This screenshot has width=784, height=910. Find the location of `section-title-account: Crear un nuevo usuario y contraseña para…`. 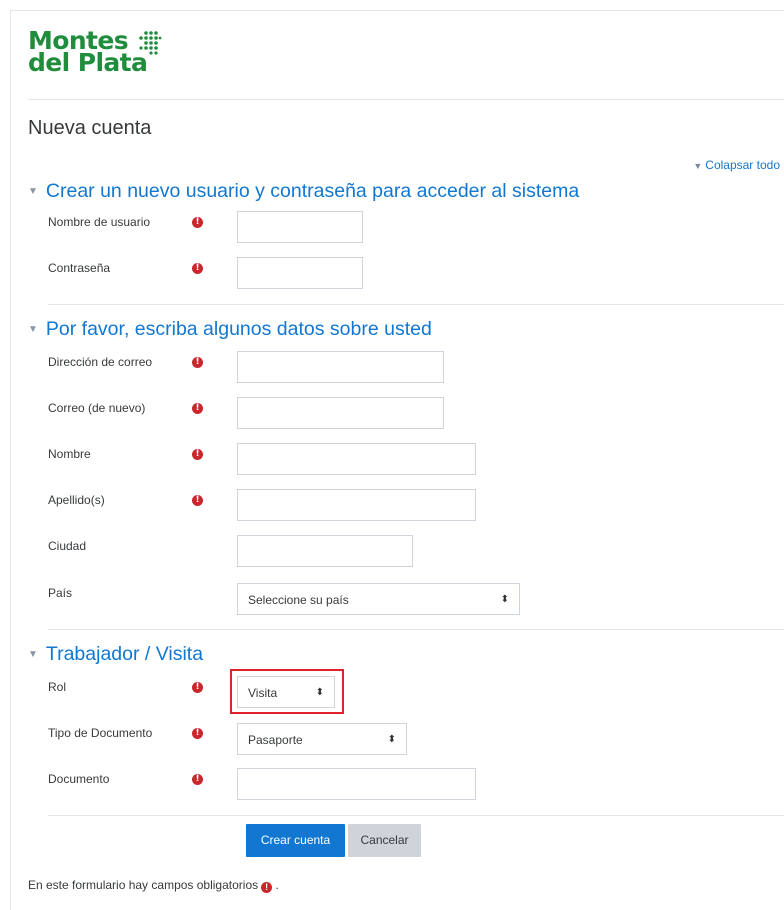

section-title-account: Crear un nuevo usuario y contraseña para… is located at coordinates (312, 191).